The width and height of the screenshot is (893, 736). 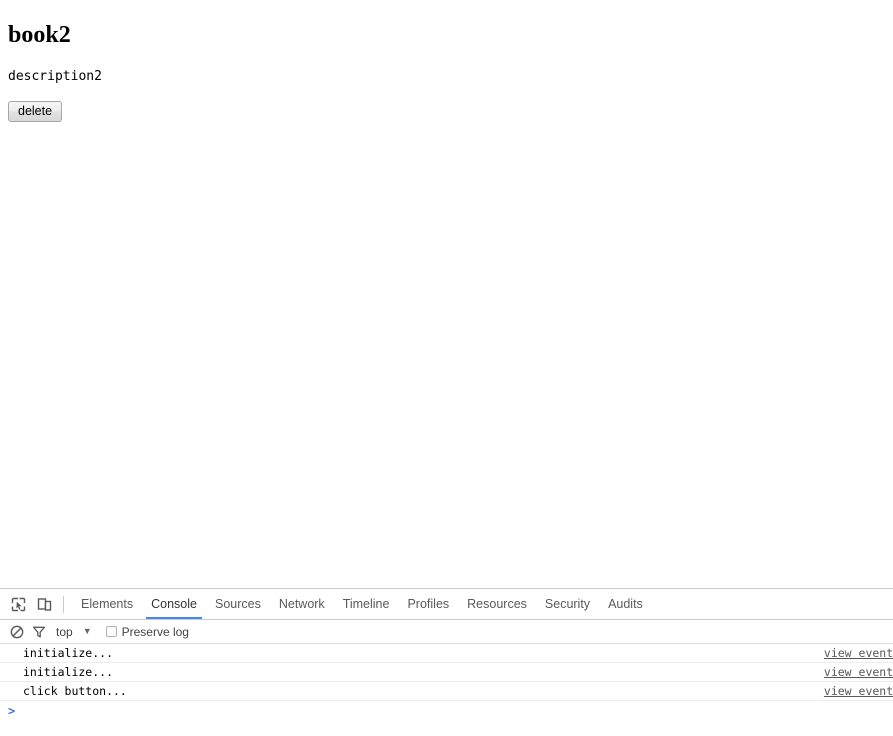 What do you see at coordinates (567, 604) in the screenshot?
I see `tab-security: Security` at bounding box center [567, 604].